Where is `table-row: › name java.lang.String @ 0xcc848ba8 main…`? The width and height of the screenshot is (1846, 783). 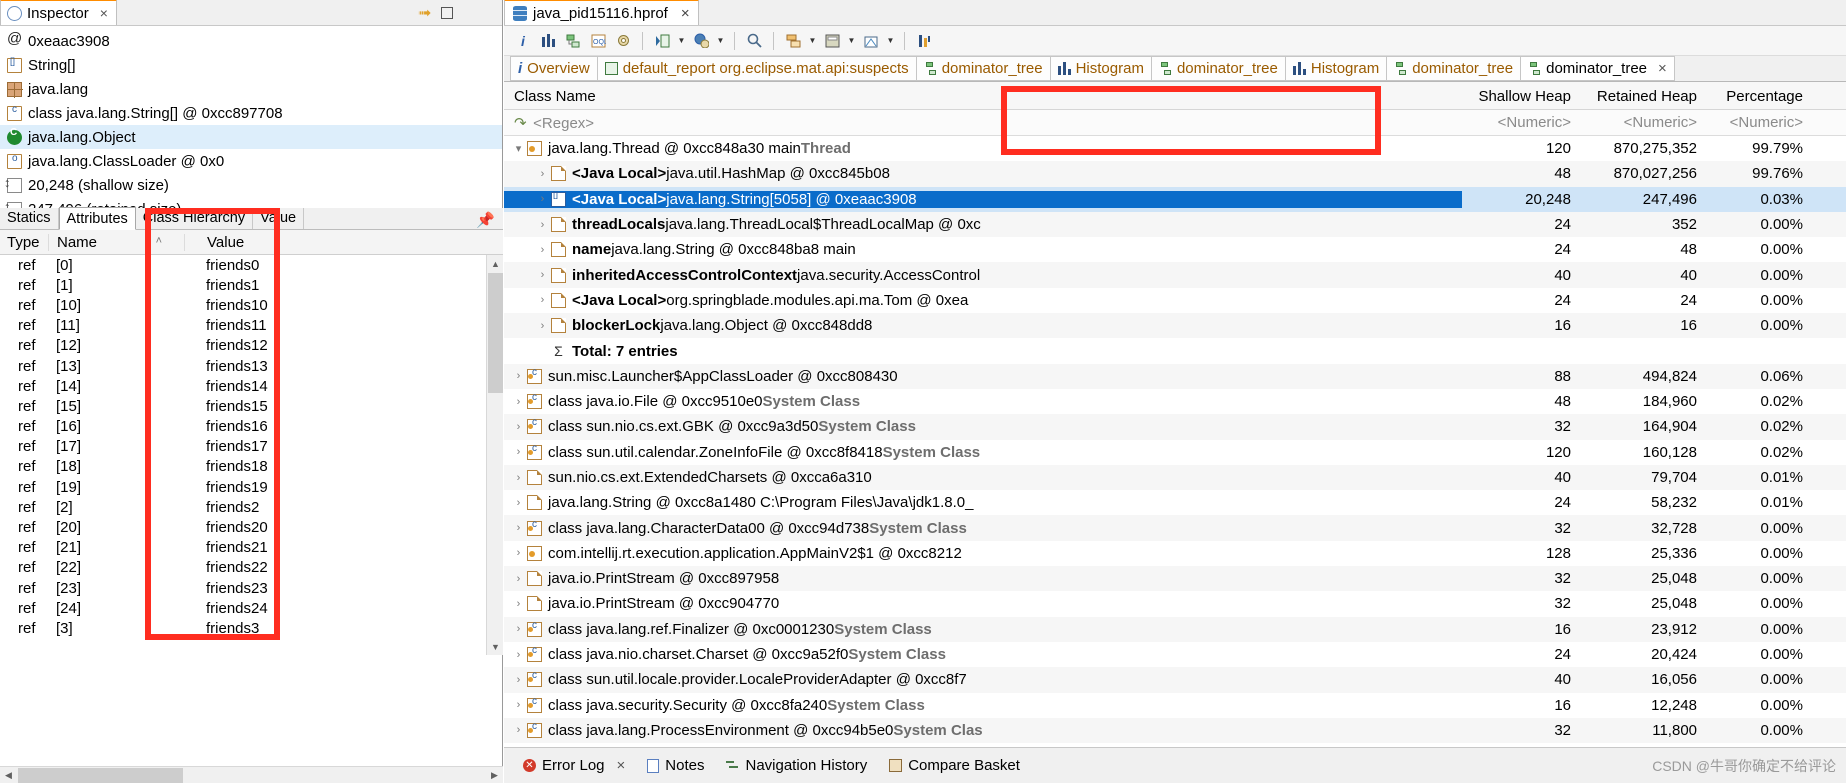
table-row: › name java.lang.String @ 0xcc848ba8 main… is located at coordinates (1175, 249).